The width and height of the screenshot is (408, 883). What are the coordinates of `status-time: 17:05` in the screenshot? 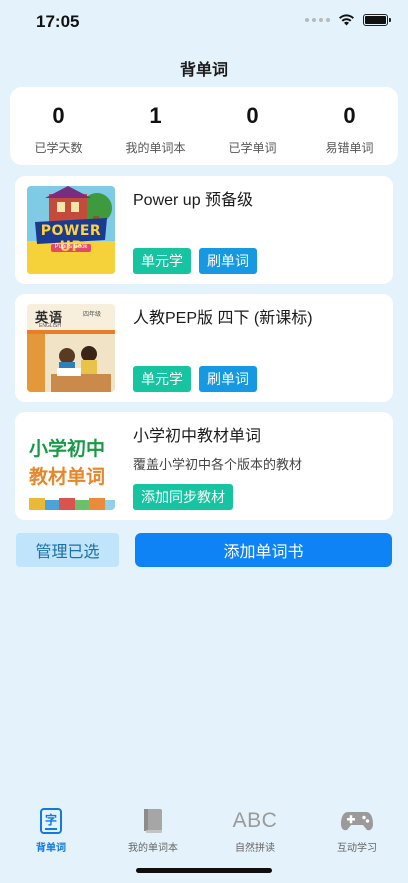 It's located at (58, 21).